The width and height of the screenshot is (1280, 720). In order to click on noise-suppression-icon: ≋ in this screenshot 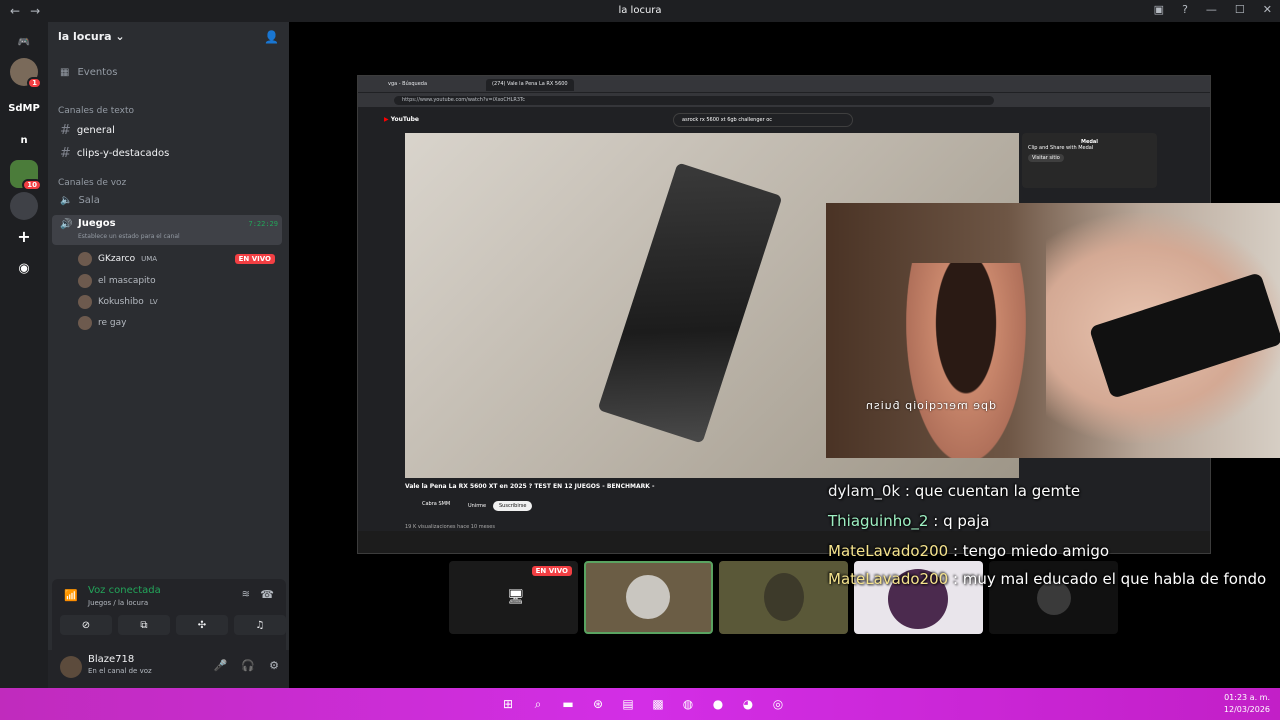, I will do `click(246, 594)`.